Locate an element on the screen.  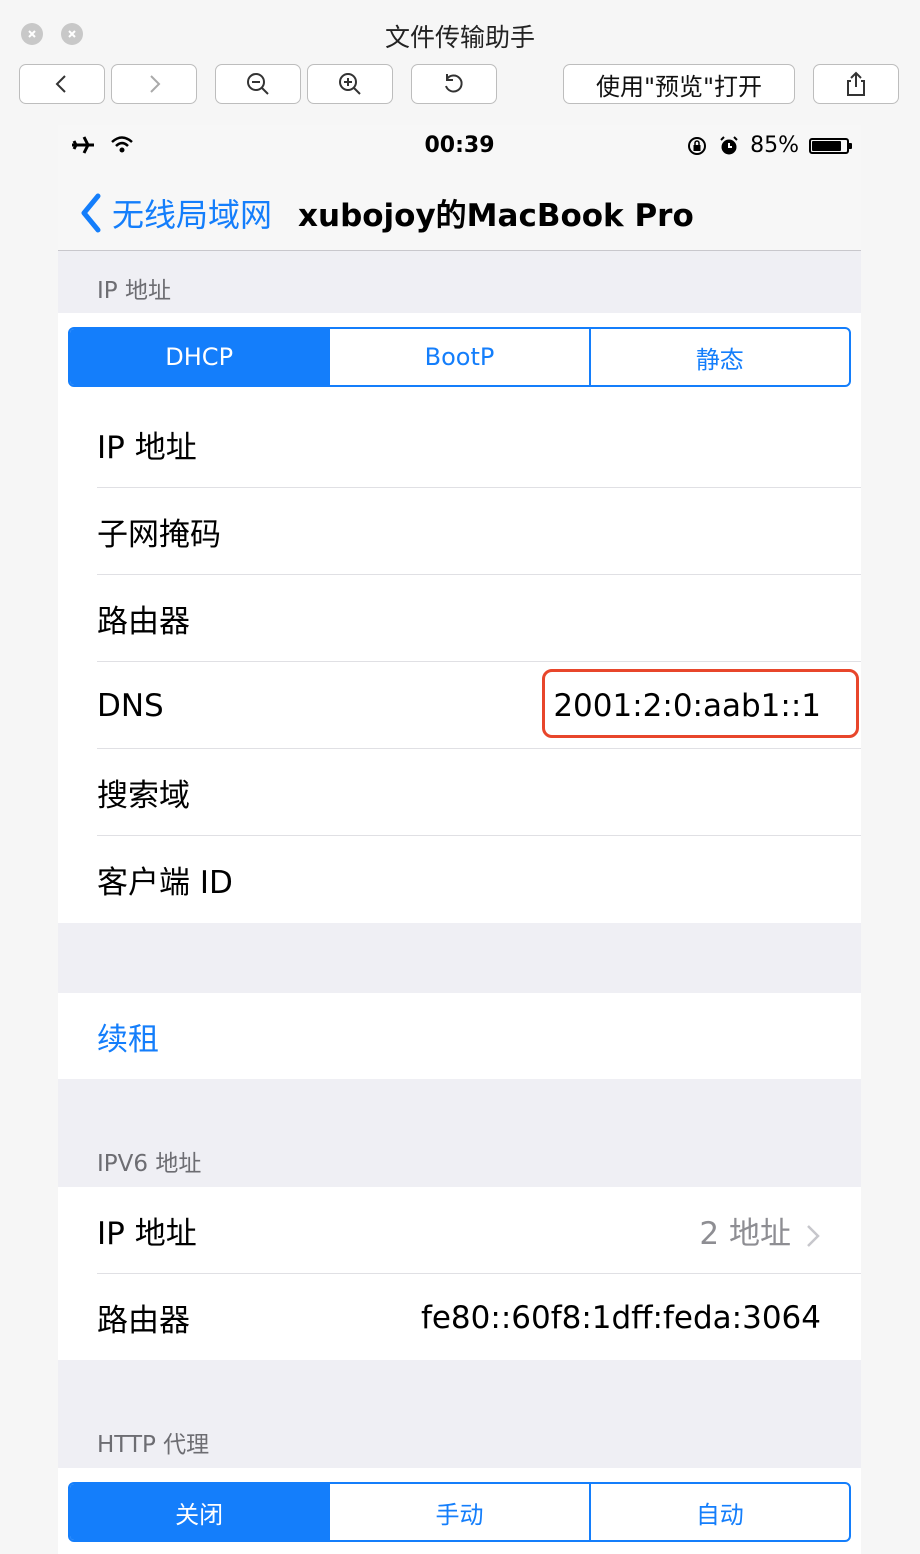
share-icon is located at coordinates (856, 83).